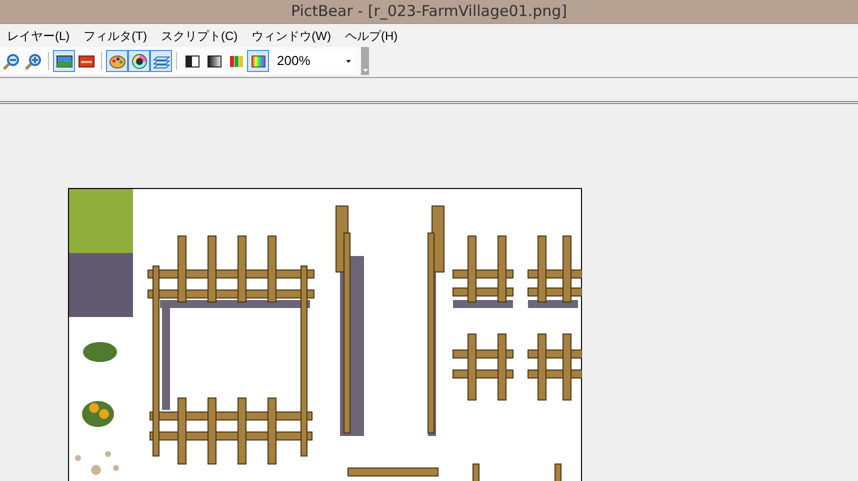 The height and width of the screenshot is (481, 858). What do you see at coordinates (11, 61) in the screenshot?
I see `magnifier-minus-icon` at bounding box center [11, 61].